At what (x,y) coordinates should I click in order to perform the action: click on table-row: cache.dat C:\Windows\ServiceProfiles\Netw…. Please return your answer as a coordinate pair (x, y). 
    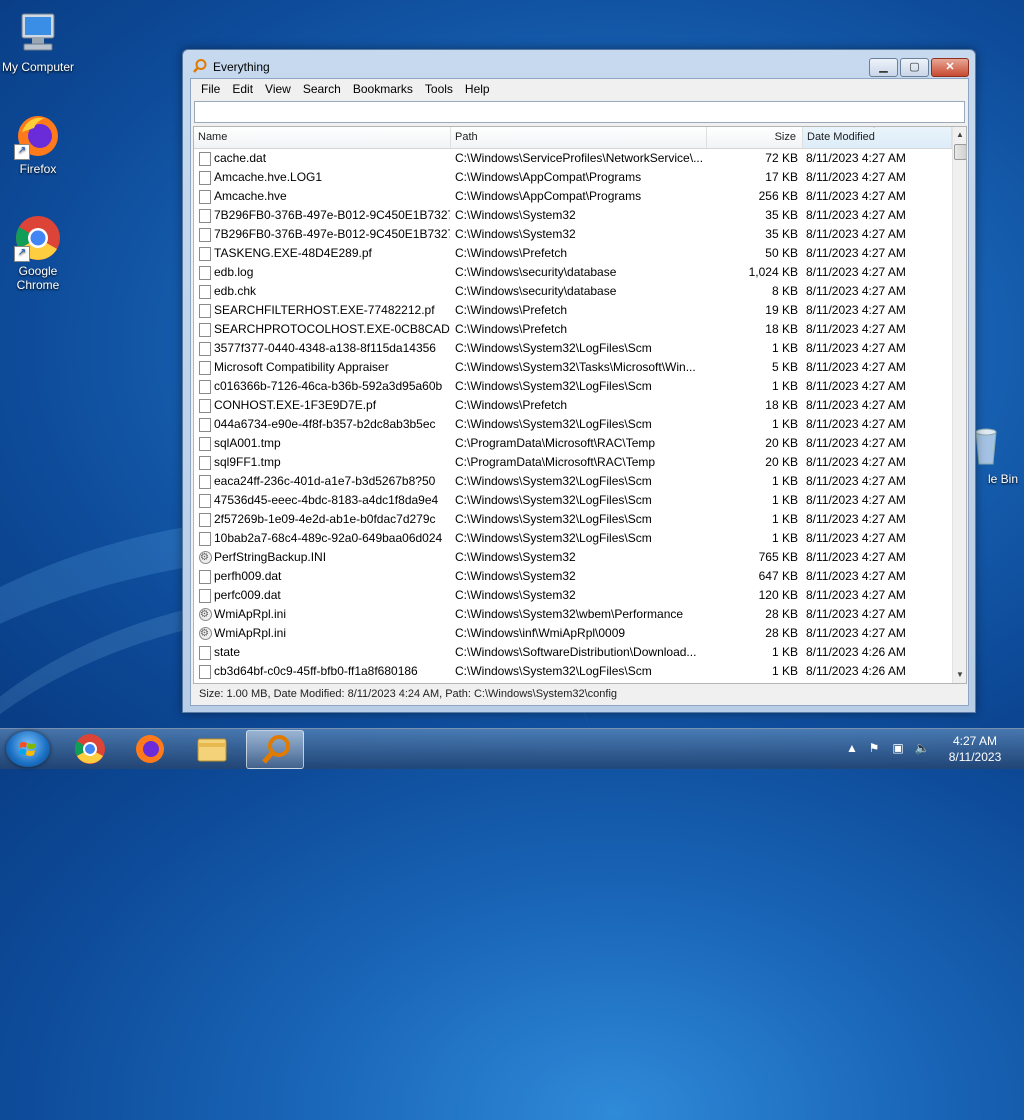
    Looking at the image, I should click on (573, 158).